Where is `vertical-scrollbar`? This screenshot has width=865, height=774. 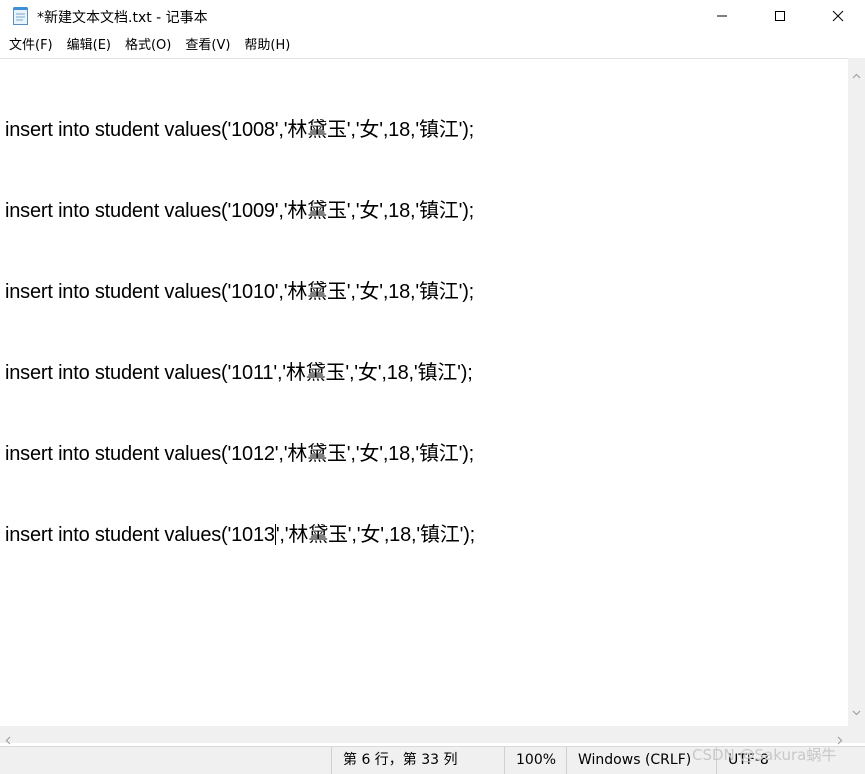 vertical-scrollbar is located at coordinates (856, 392).